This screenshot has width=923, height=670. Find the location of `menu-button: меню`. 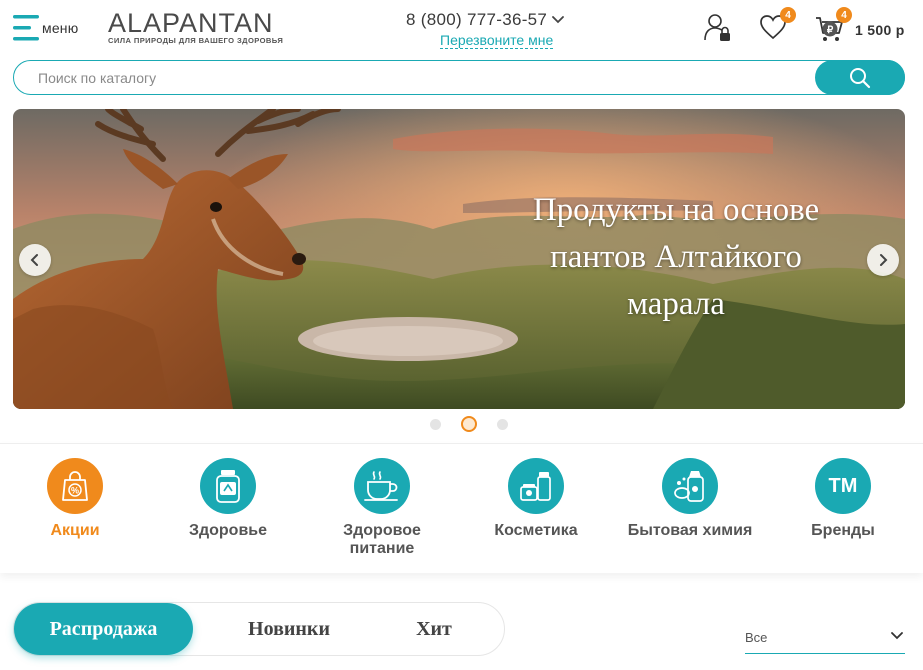

menu-button: меню is located at coordinates (45, 28).